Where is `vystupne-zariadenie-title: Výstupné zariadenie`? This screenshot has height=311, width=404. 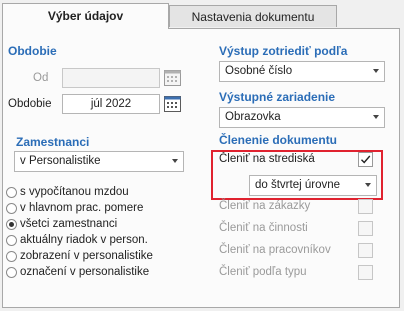
vystupne-zariadenie-title: Výstupné zariadenie is located at coordinates (277, 97).